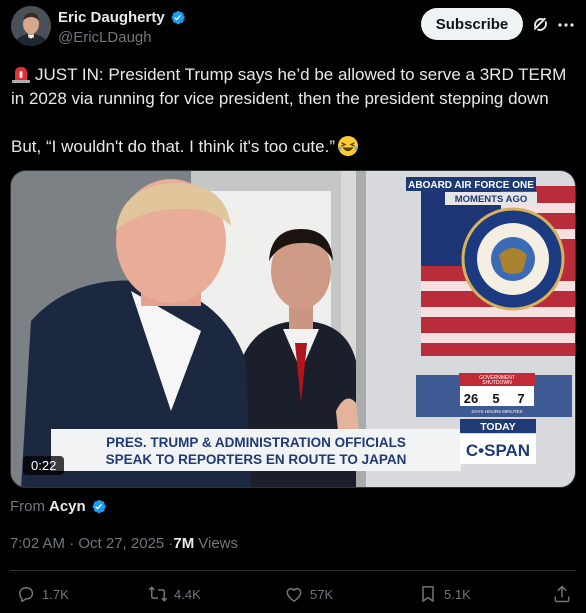 The height and width of the screenshot is (613, 586). Describe the element at coordinates (322, 594) in the screenshot. I see `like-count: 57K` at that location.